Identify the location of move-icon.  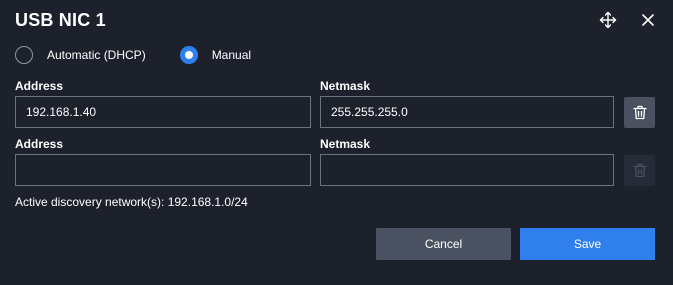
(608, 20).